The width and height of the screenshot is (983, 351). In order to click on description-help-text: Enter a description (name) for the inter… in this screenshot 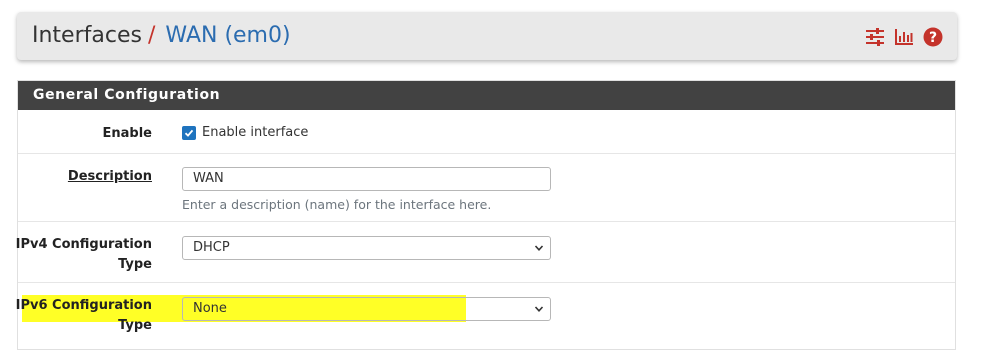, I will do `click(337, 204)`.